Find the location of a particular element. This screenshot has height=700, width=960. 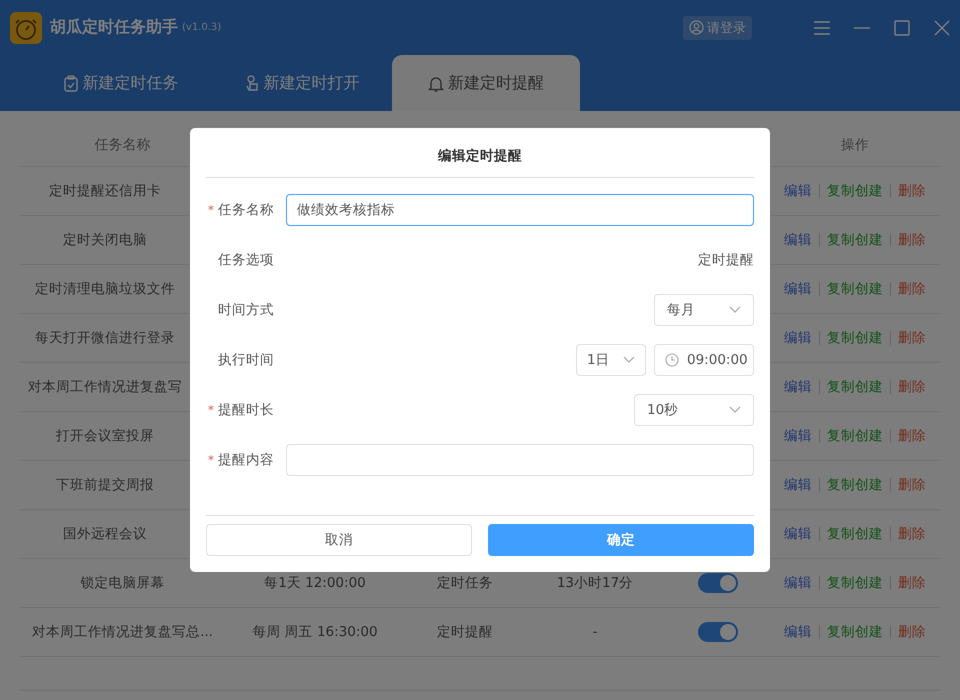

stopwatch-icon is located at coordinates (26, 28).